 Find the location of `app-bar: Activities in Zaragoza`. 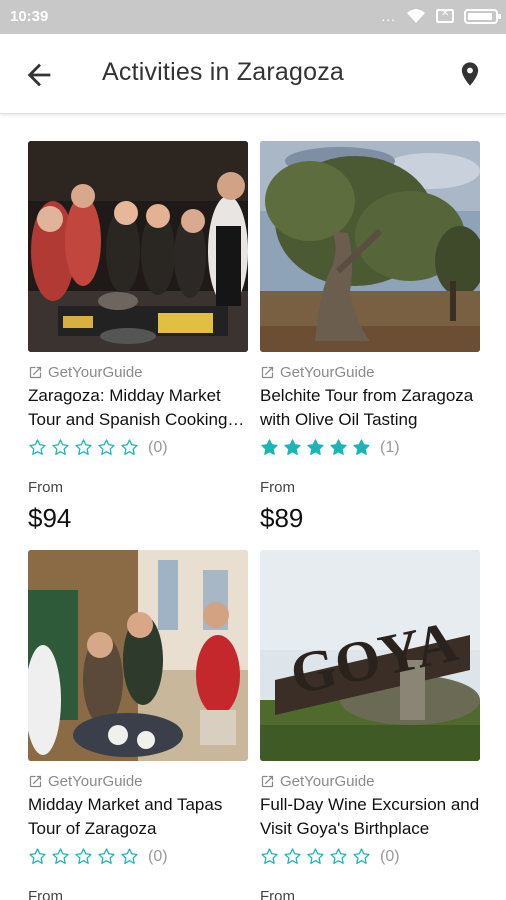

app-bar: Activities in Zaragoza is located at coordinates (253, 74).